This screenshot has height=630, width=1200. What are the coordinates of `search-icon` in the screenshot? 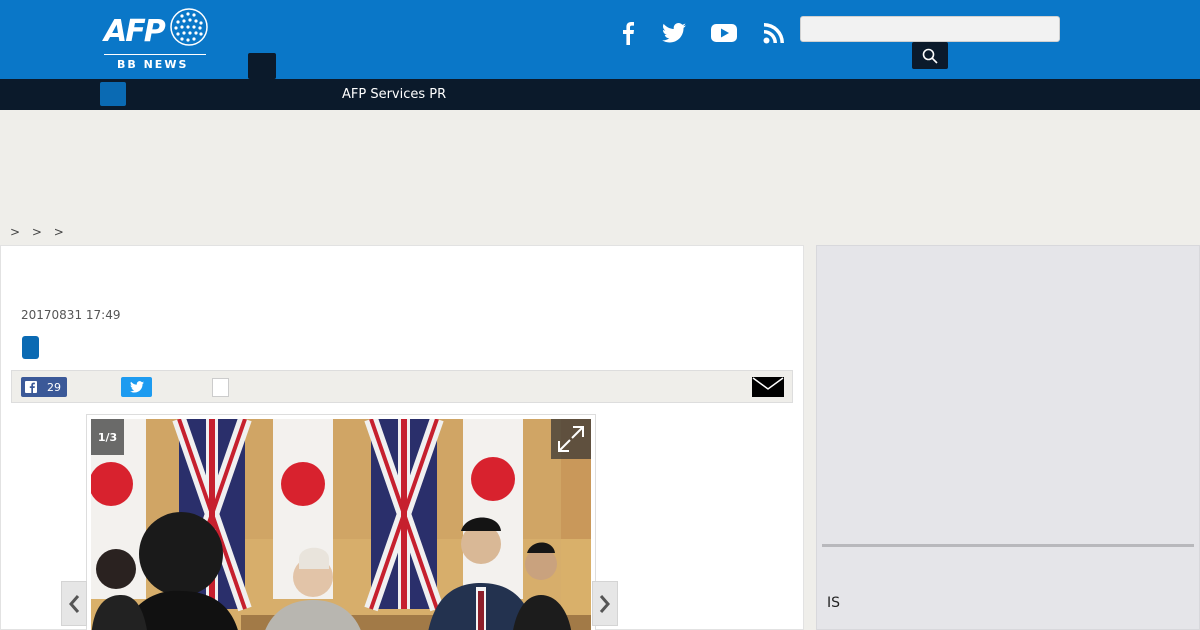 It's located at (930, 56).